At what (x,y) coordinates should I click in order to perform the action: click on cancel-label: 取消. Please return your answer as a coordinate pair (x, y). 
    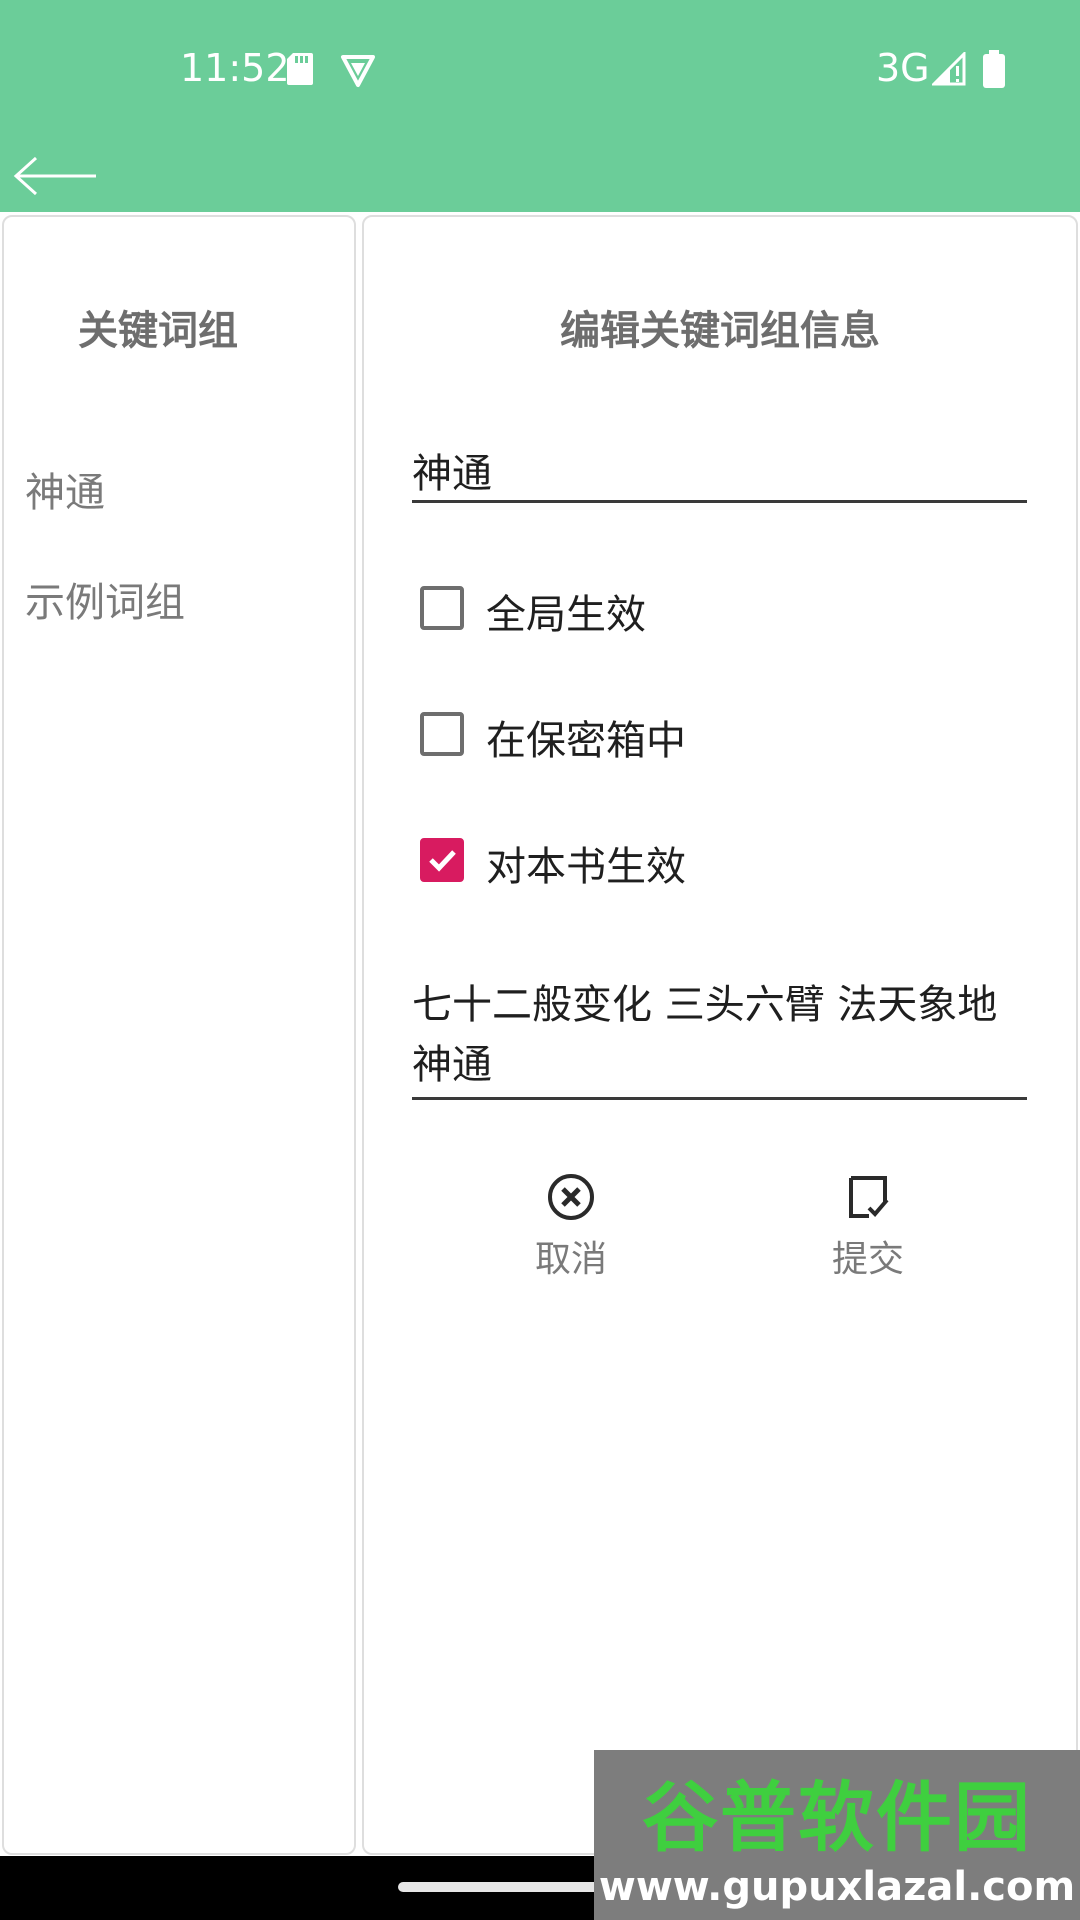
    Looking at the image, I should click on (570, 1259).